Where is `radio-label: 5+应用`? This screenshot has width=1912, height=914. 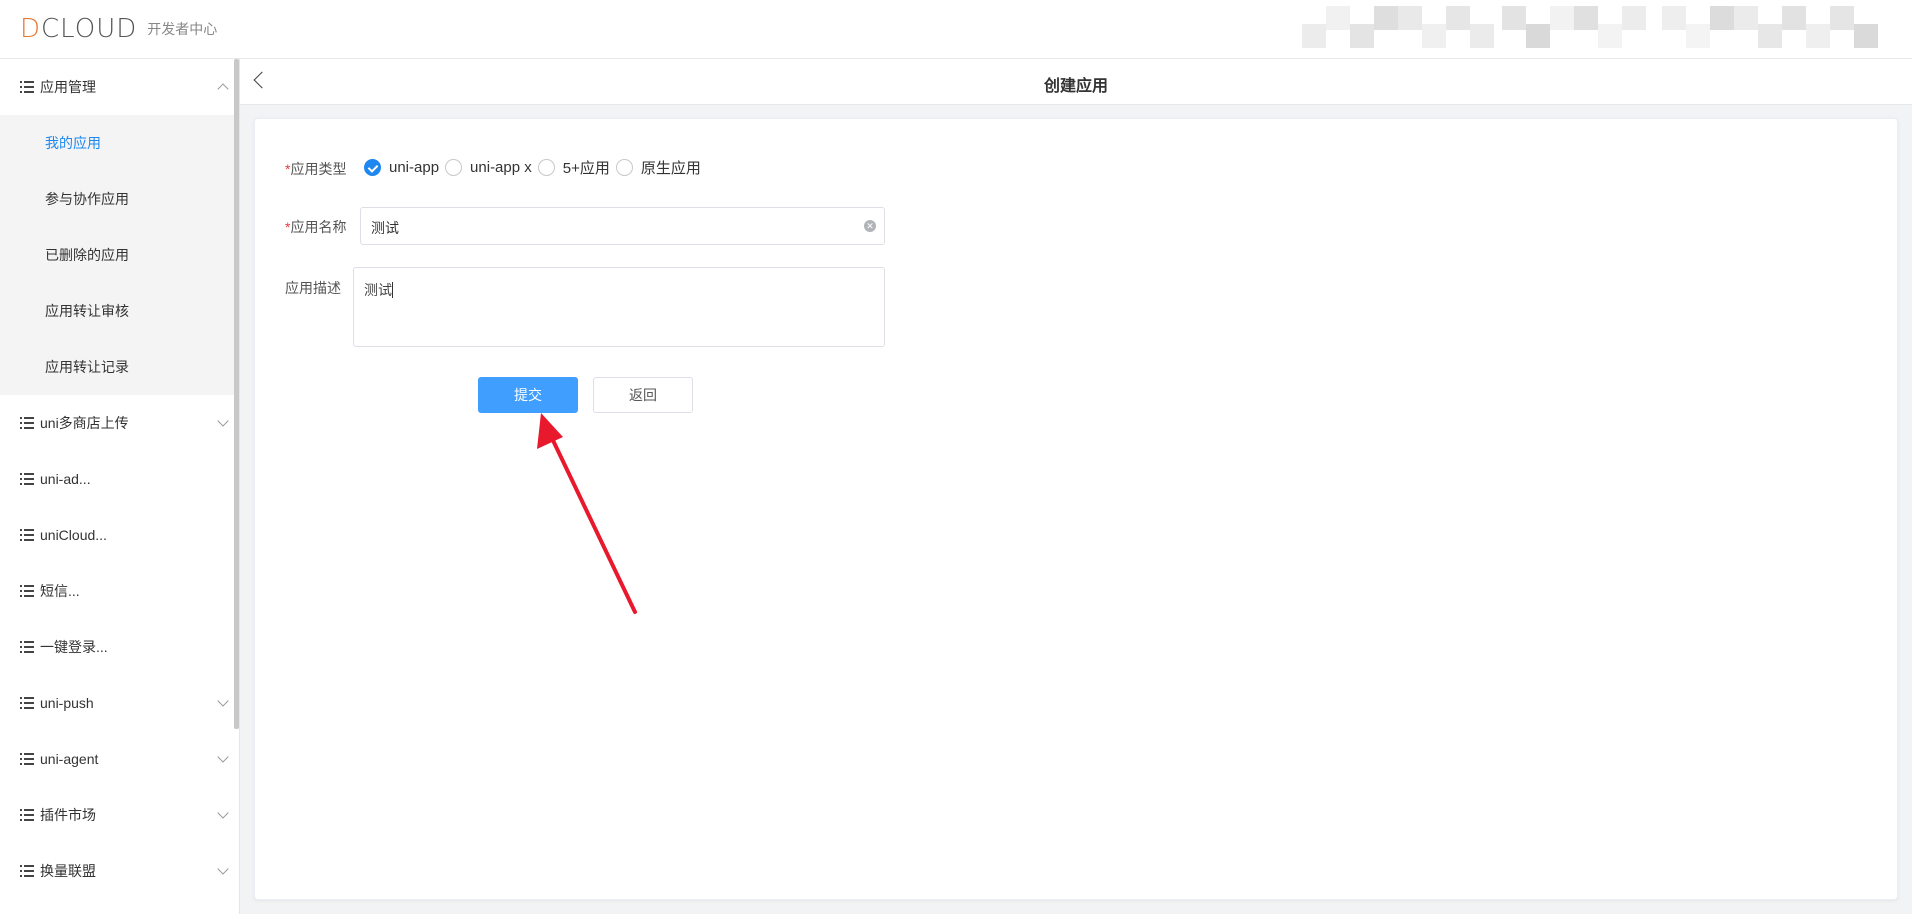 radio-label: 5+应用 is located at coordinates (586, 168).